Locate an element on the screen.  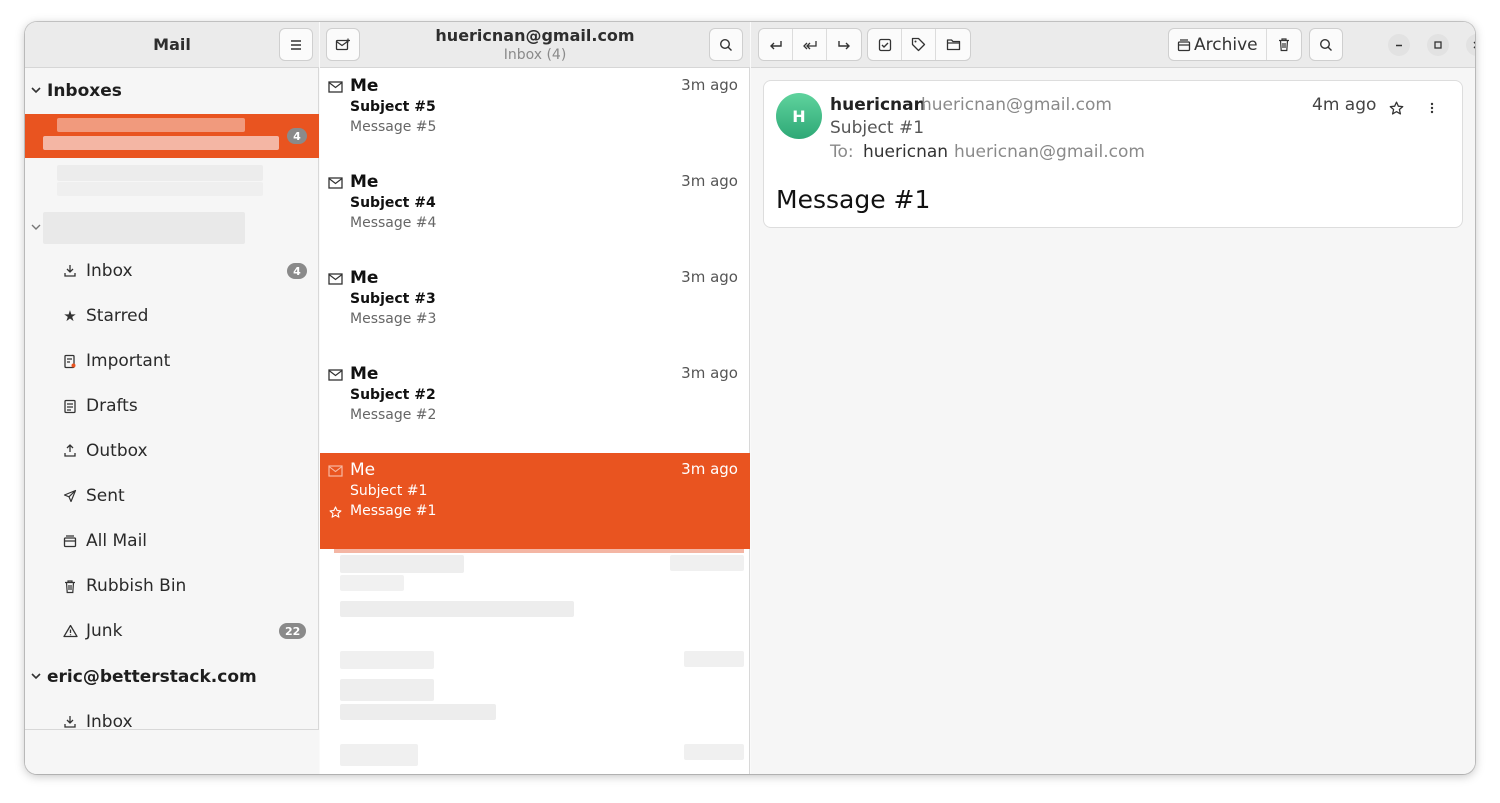
minimize-button is located at coordinates (1399, 45).